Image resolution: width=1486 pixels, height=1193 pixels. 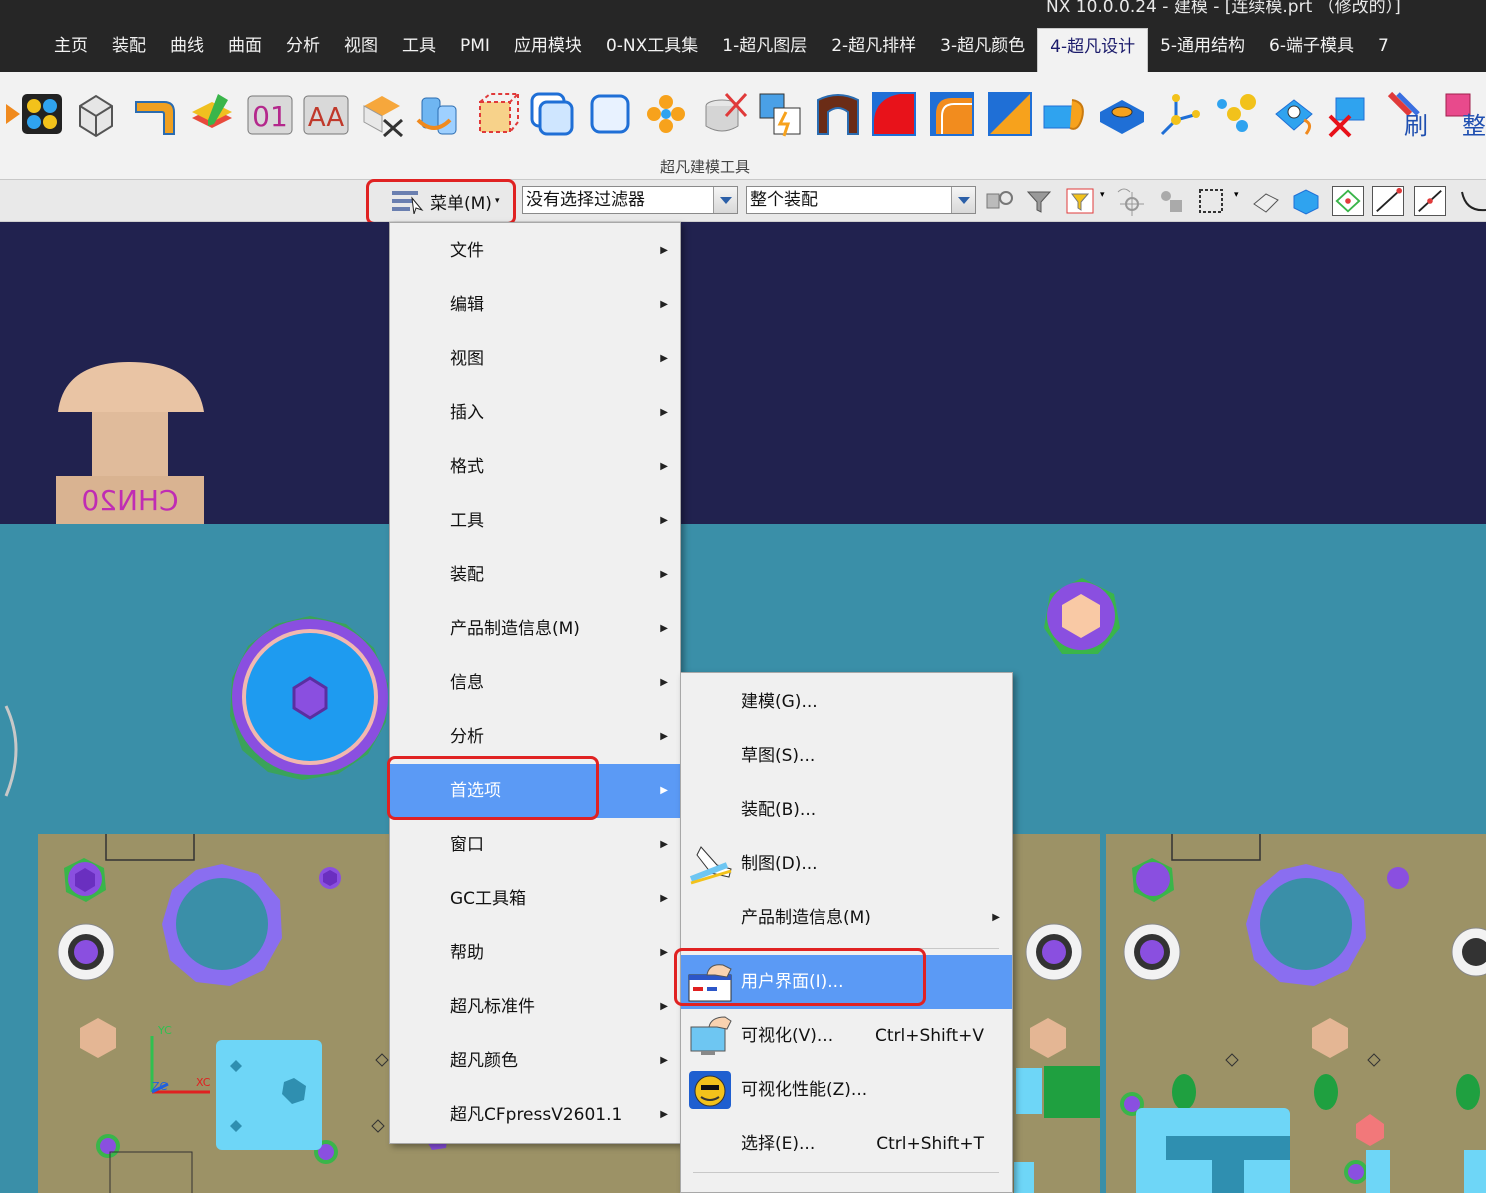 I want to click on tab-view: 视图, so click(x=361, y=46).